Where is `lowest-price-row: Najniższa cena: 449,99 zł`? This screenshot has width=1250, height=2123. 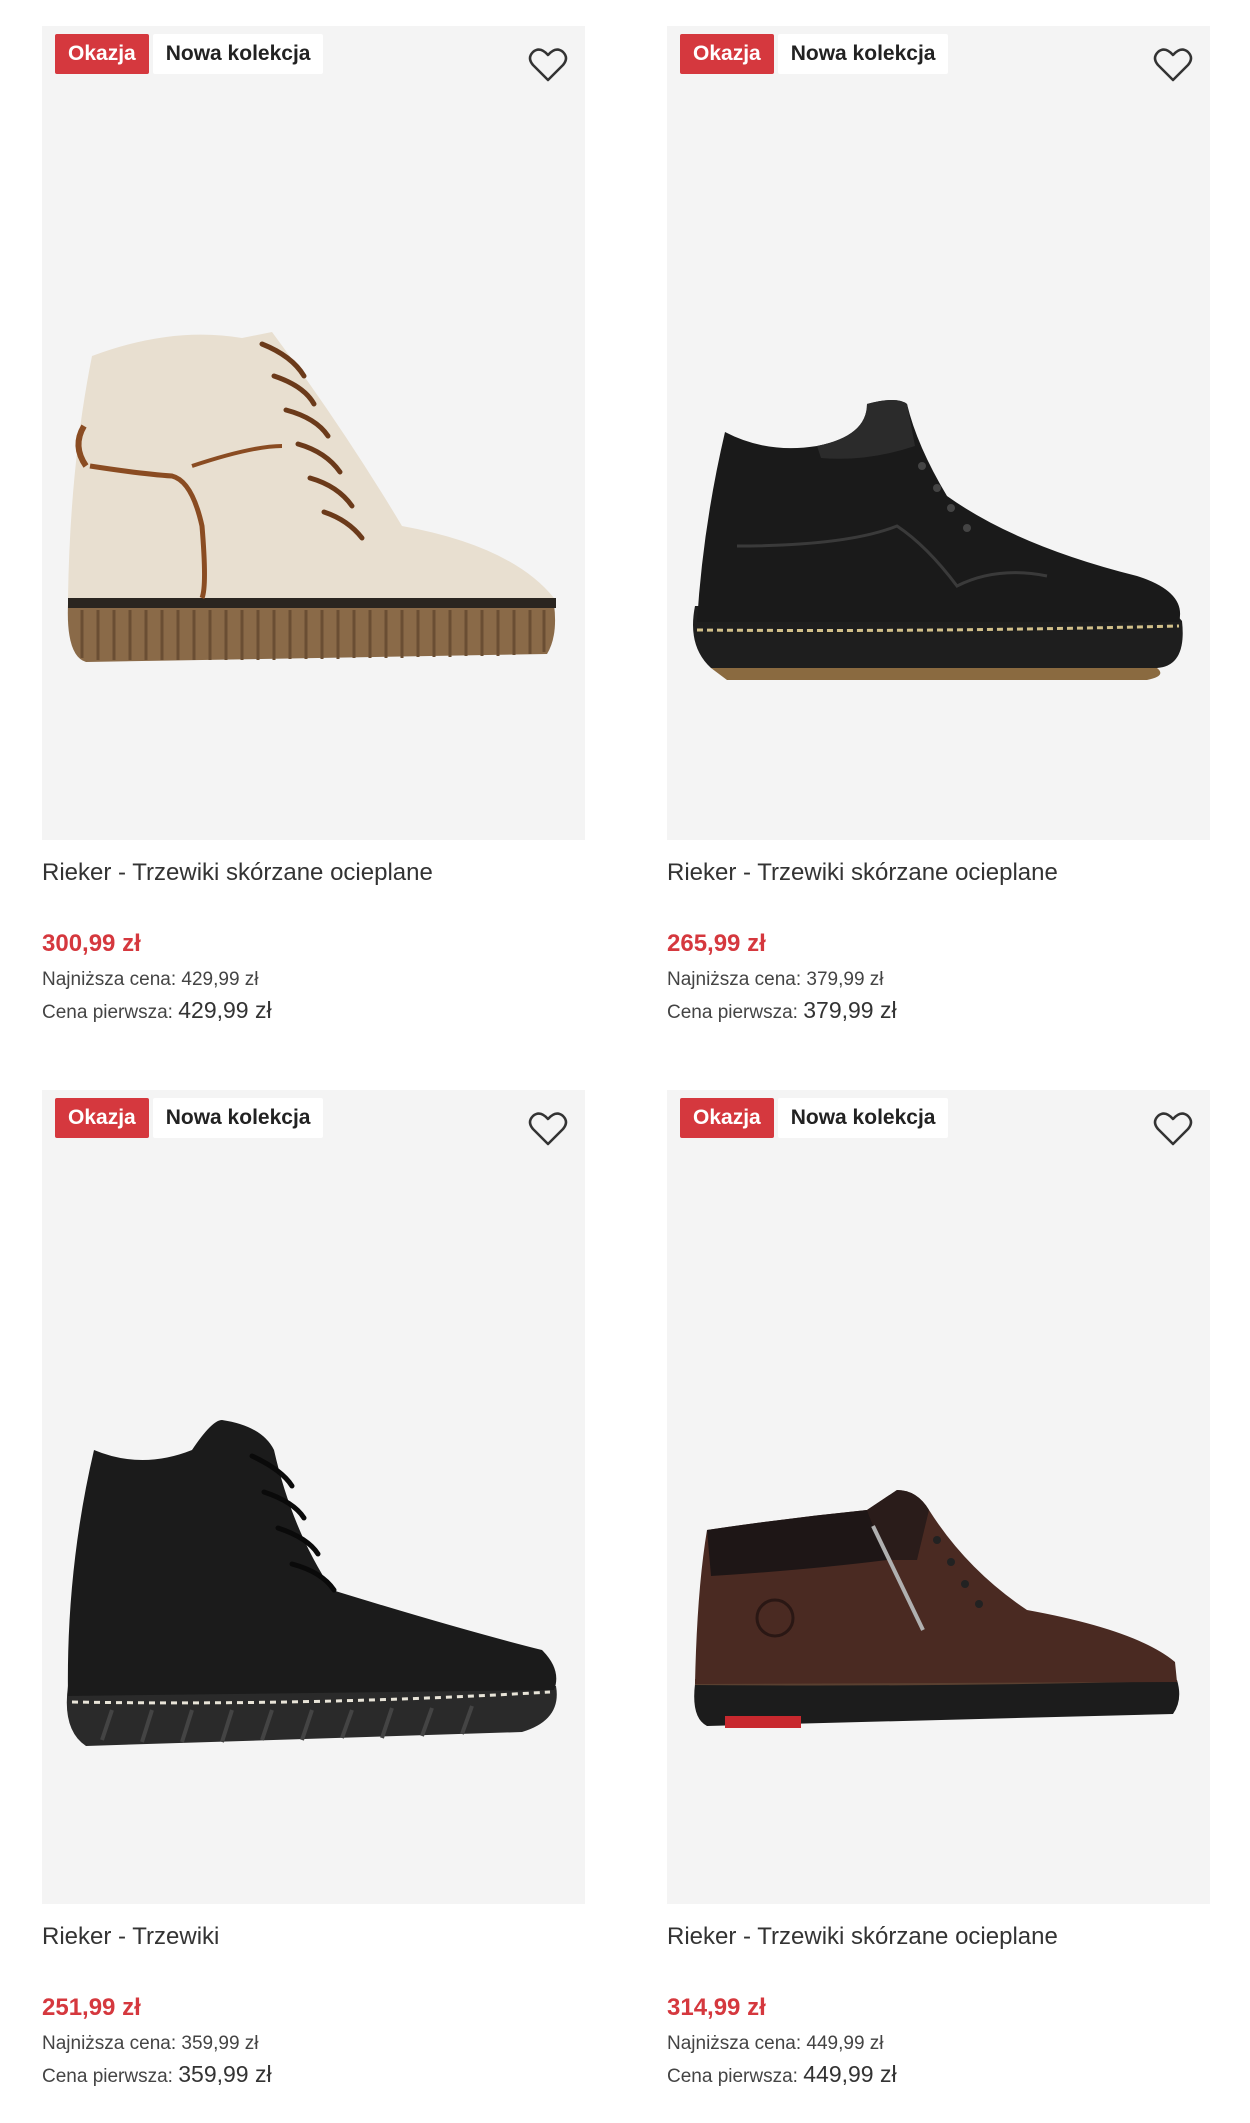
lowest-price-row: Najniższa cena: 449,99 zł is located at coordinates (938, 2044).